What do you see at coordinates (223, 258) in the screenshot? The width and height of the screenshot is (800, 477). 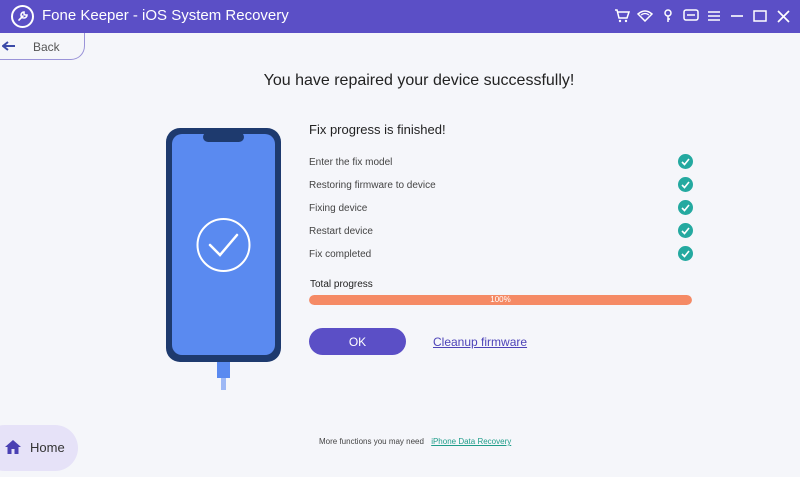 I see `phone-illustration` at bounding box center [223, 258].